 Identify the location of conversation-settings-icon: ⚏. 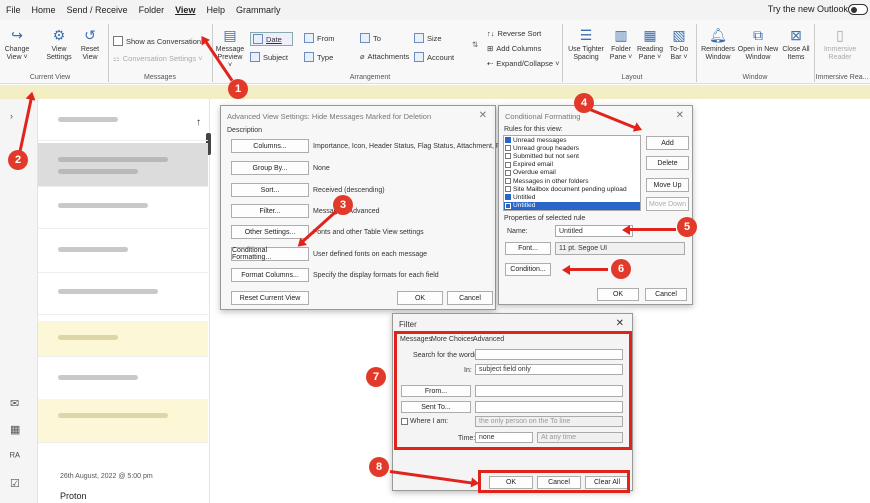
(116, 58).